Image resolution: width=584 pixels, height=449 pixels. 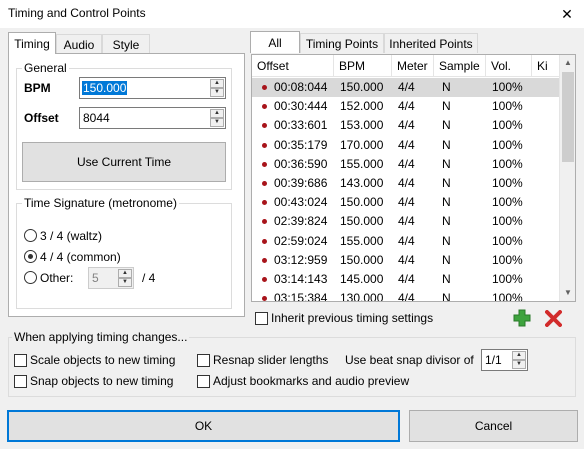 I want to click on snap-objects-checkbox, so click(x=20, y=381).